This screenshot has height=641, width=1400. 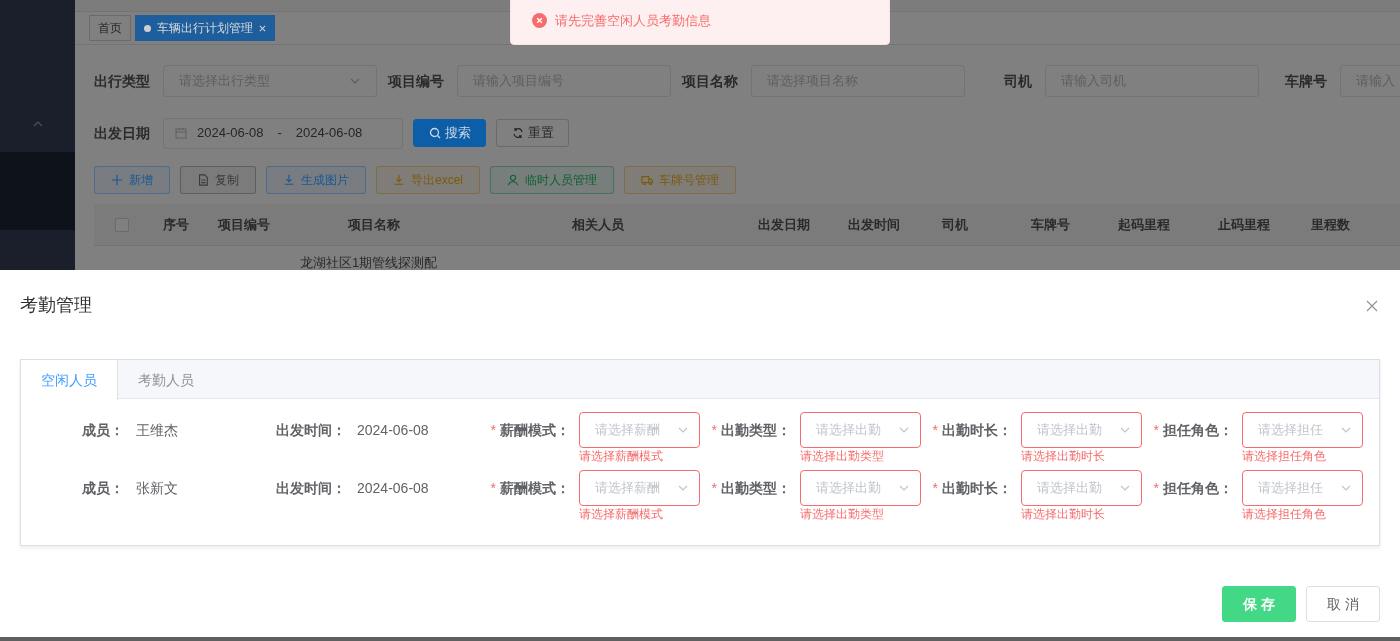 I want to click on plus-icon, so click(x=117, y=179).